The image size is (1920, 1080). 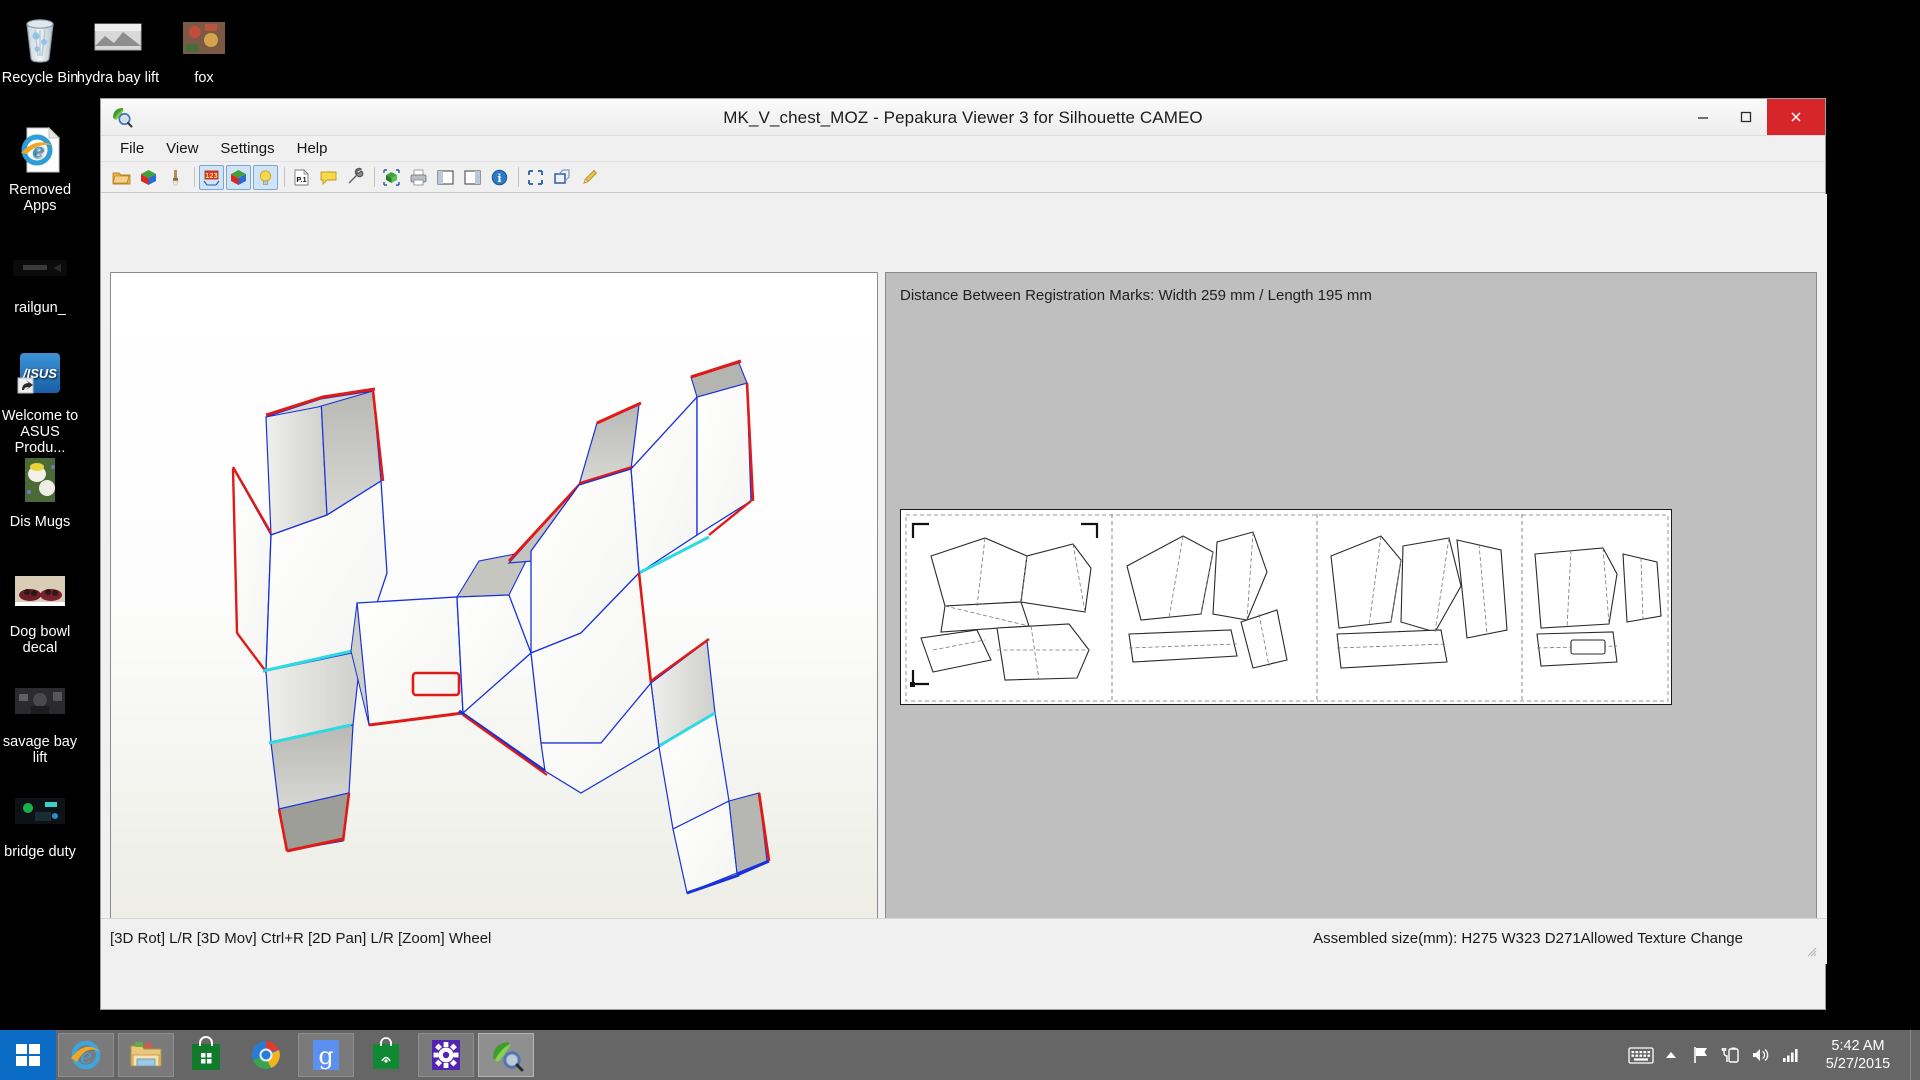 I want to click on chrome-icon, so click(x=266, y=1055).